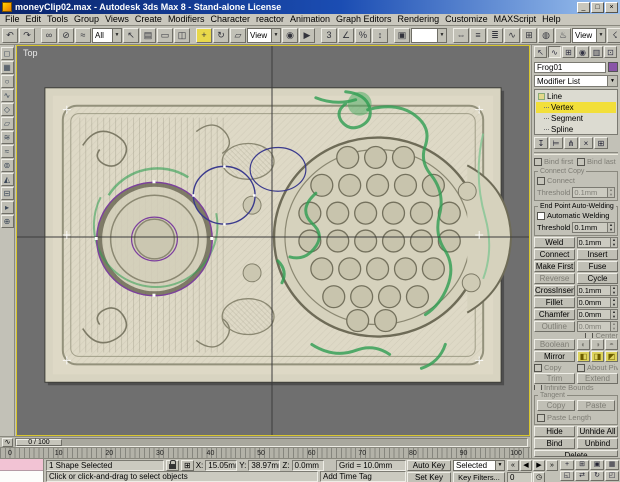  Describe the element at coordinates (586, 143) in the screenshot. I see `remove-modifier-icon: ×` at that location.